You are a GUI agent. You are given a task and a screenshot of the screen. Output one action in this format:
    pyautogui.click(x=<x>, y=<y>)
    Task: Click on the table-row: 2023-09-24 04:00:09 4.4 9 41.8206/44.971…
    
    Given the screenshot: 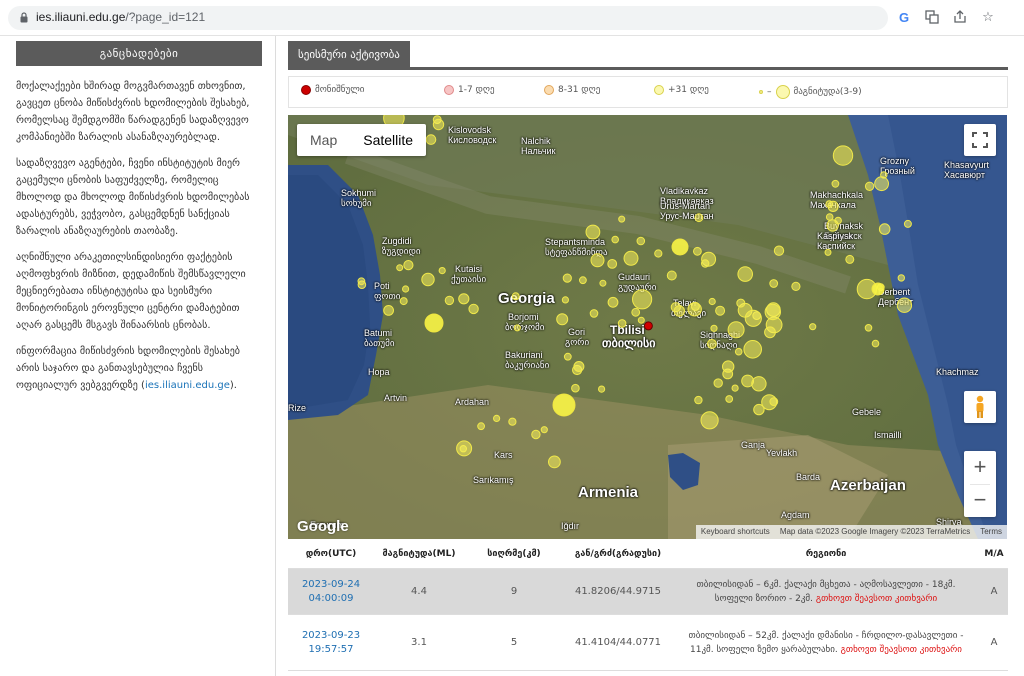 What is the action you would take?
    pyautogui.click(x=648, y=592)
    